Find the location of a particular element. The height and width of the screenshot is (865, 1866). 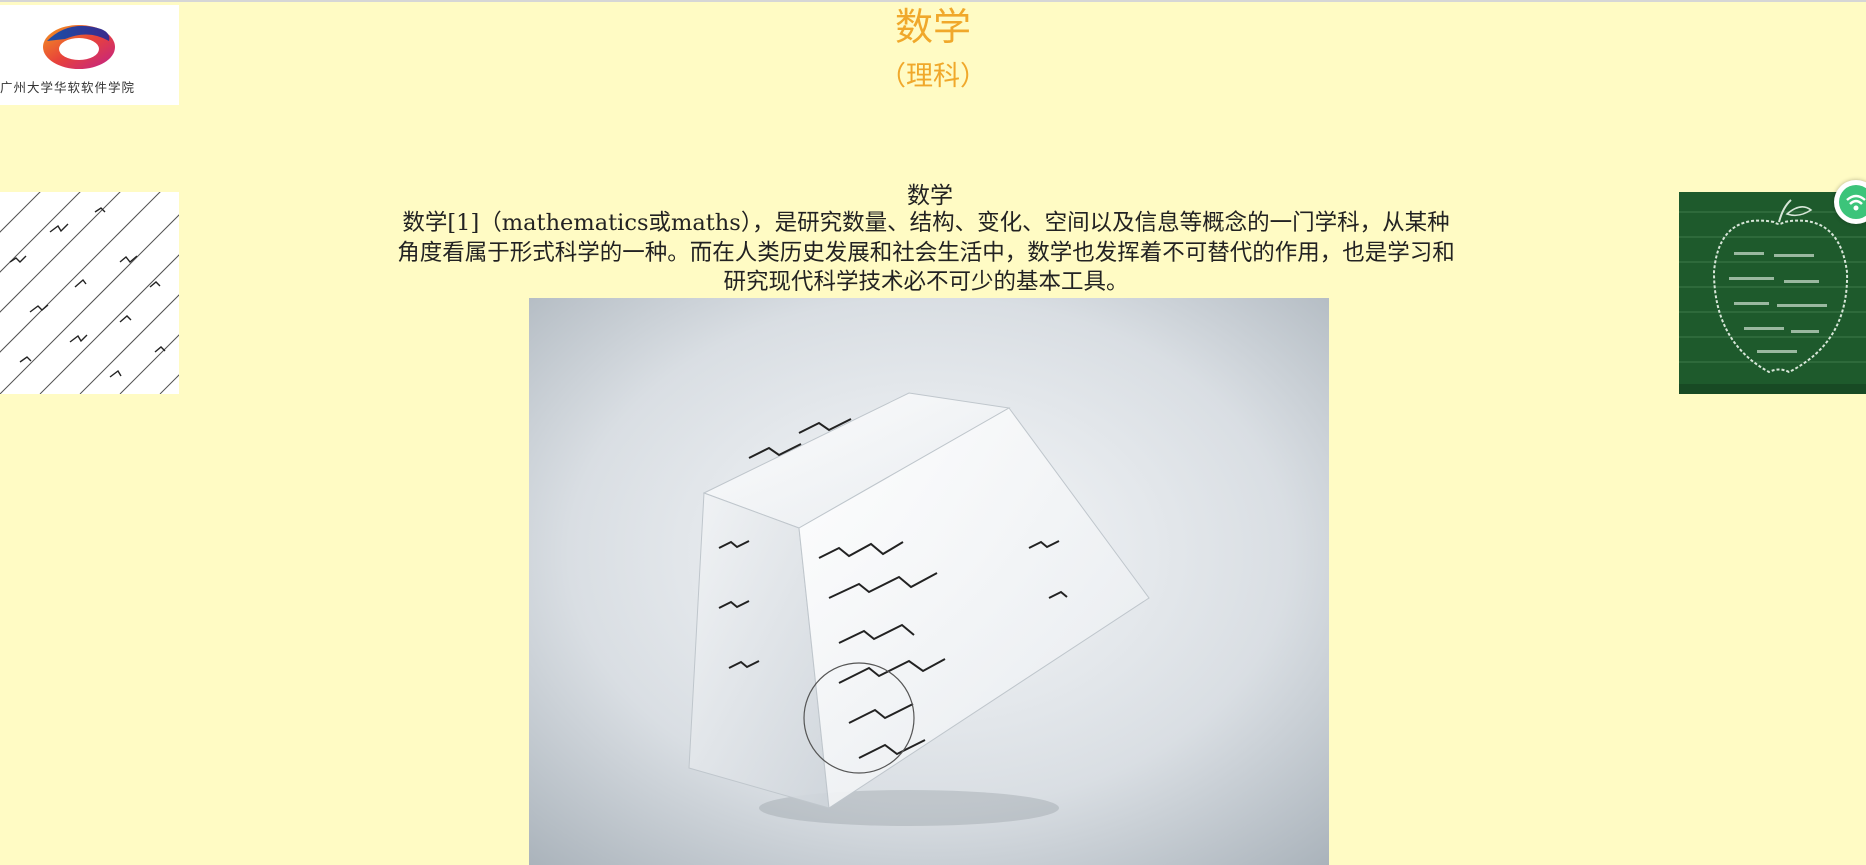

section-heading: 数学 is located at coordinates (930, 196).